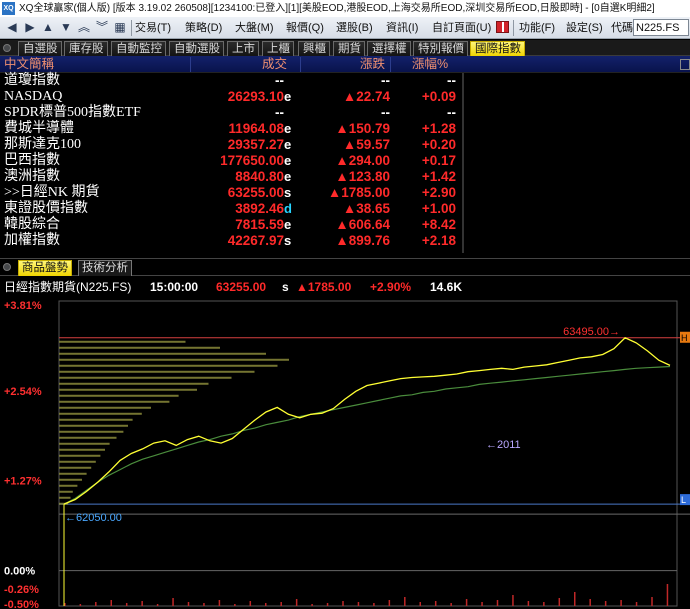 Image resolution: width=690 pixels, height=609 pixels. Describe the element at coordinates (66, 27) in the screenshot. I see `down-arrow-icon: ▼` at that location.